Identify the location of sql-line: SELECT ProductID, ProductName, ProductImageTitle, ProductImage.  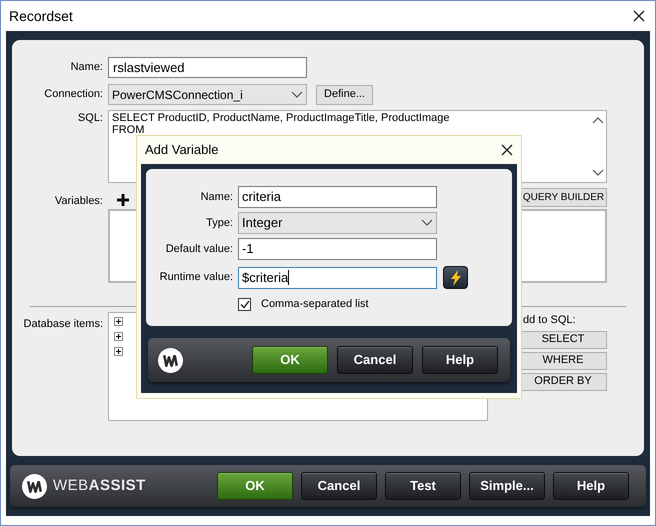
(281, 118).